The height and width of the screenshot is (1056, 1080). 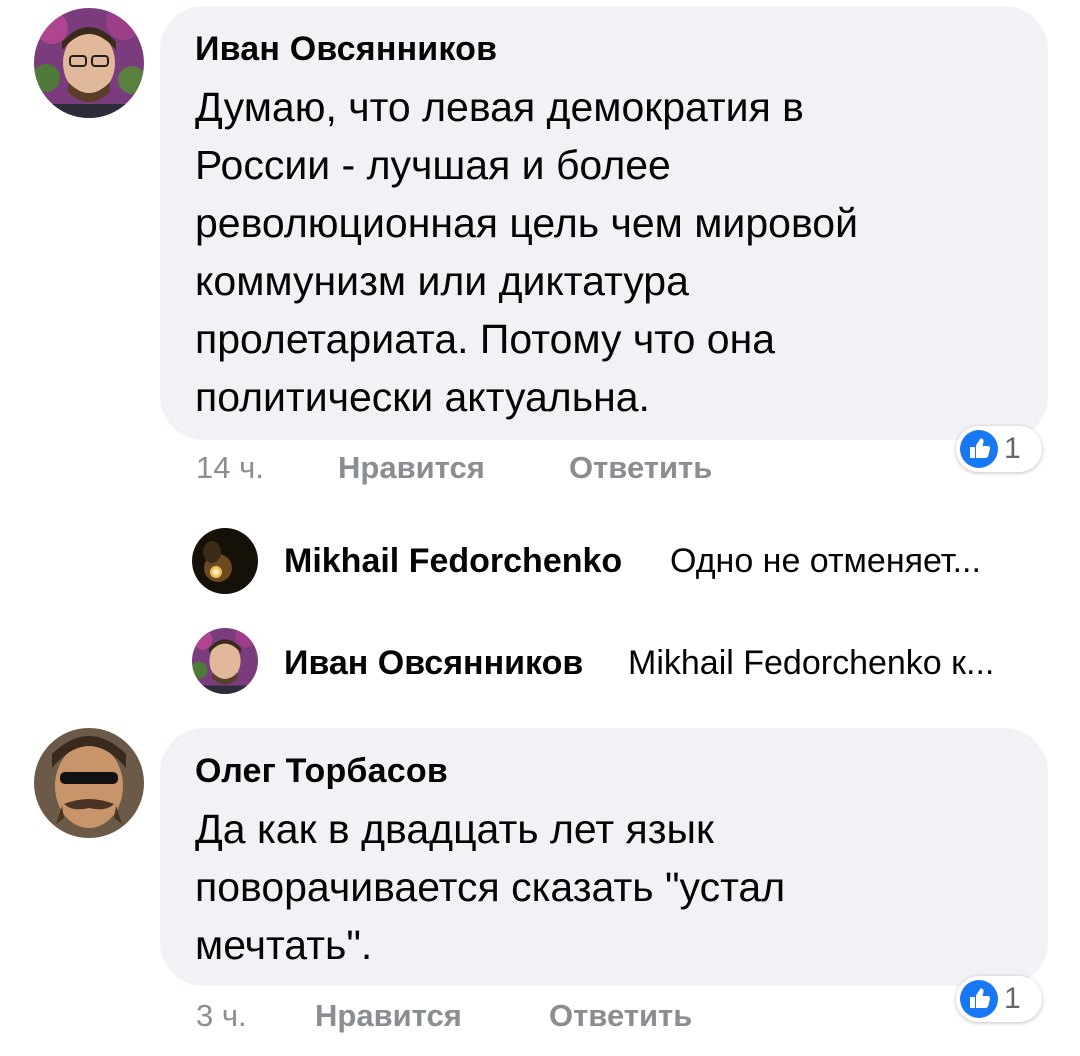 I want to click on avatar-oleg-torbasov, so click(x=89, y=783).